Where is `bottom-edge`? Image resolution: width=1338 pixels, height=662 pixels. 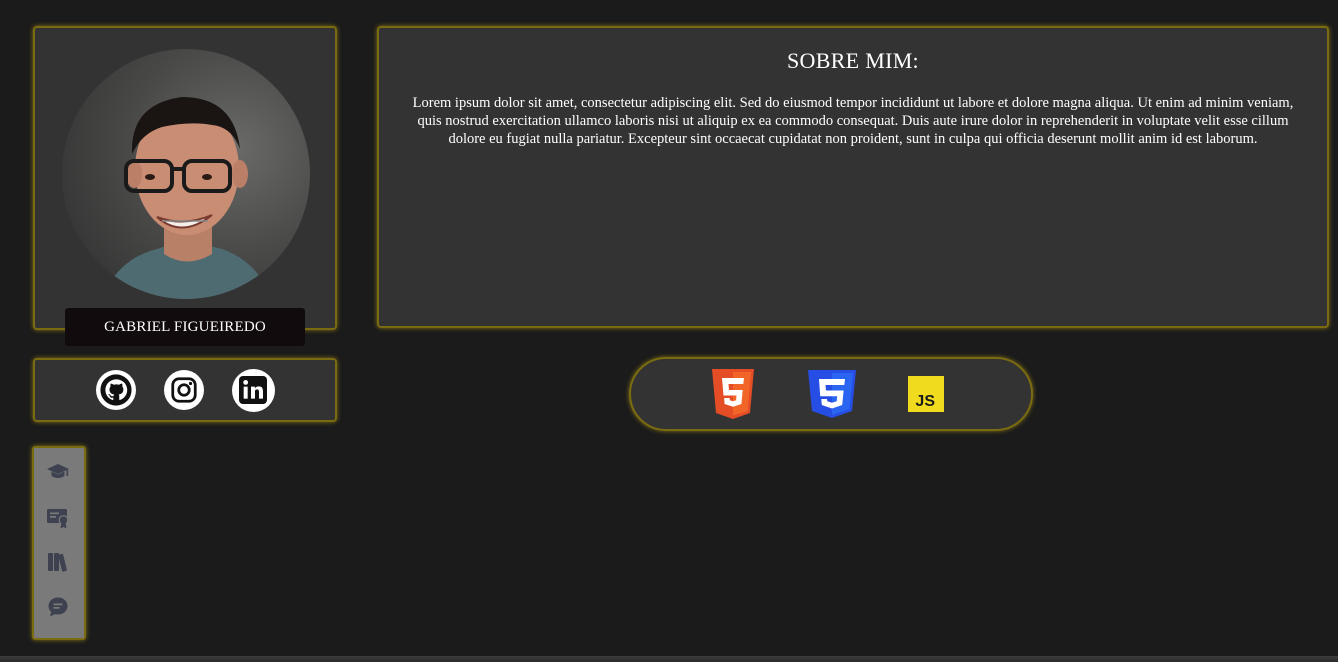 bottom-edge is located at coordinates (669, 659).